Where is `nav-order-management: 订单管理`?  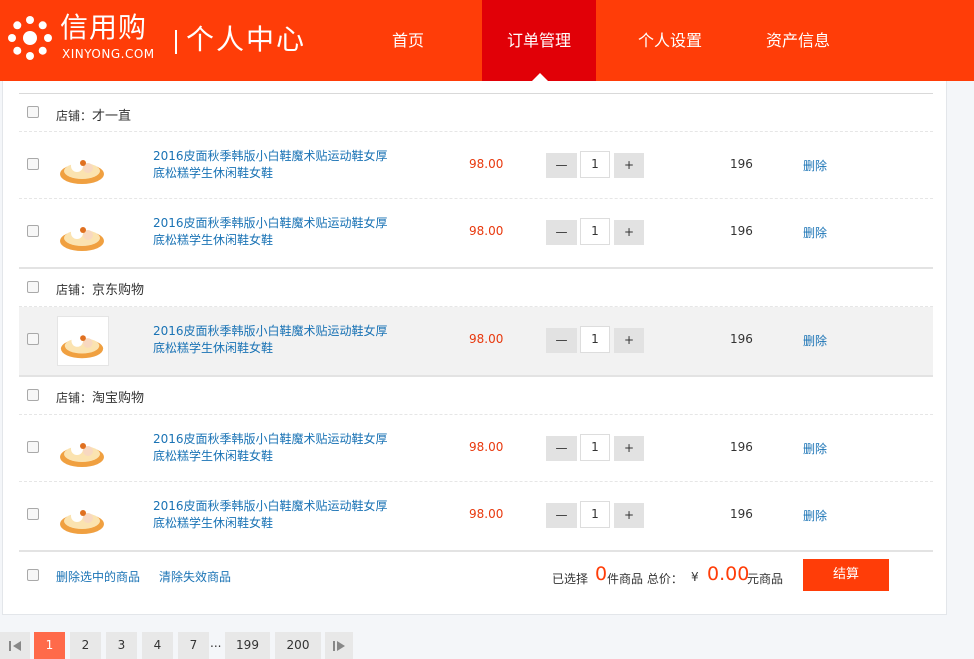 nav-order-management: 订单管理 is located at coordinates (539, 40).